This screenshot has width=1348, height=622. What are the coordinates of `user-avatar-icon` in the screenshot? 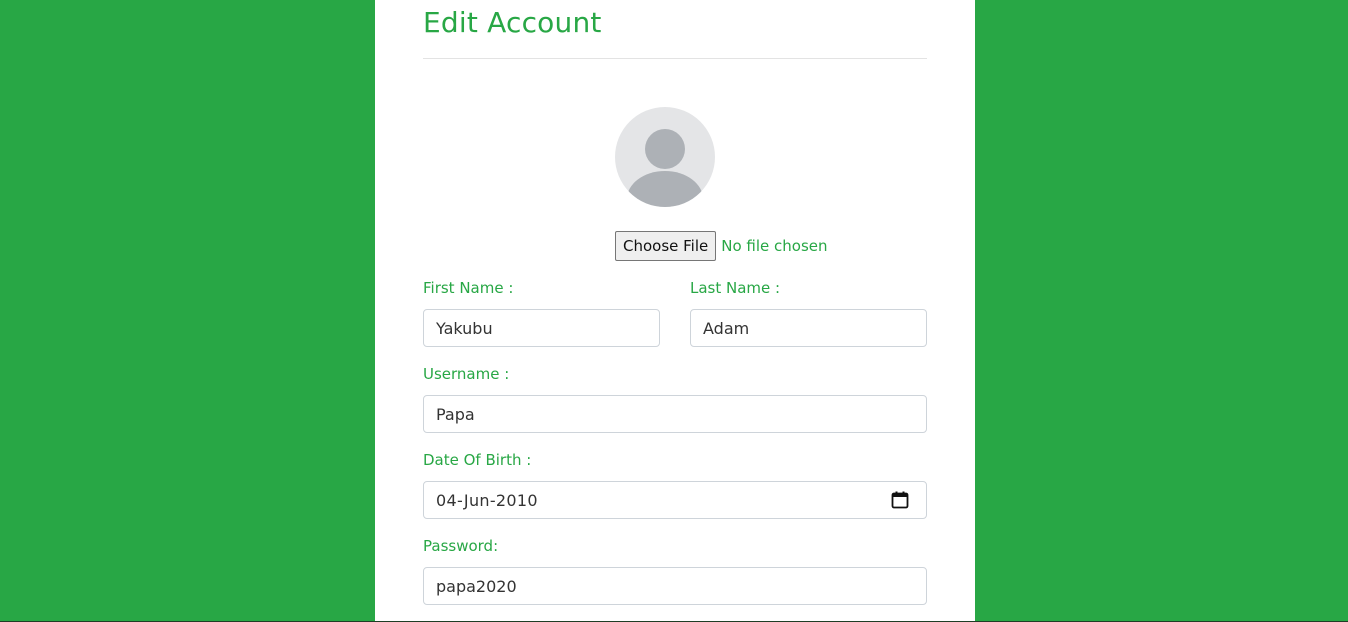 It's located at (665, 168).